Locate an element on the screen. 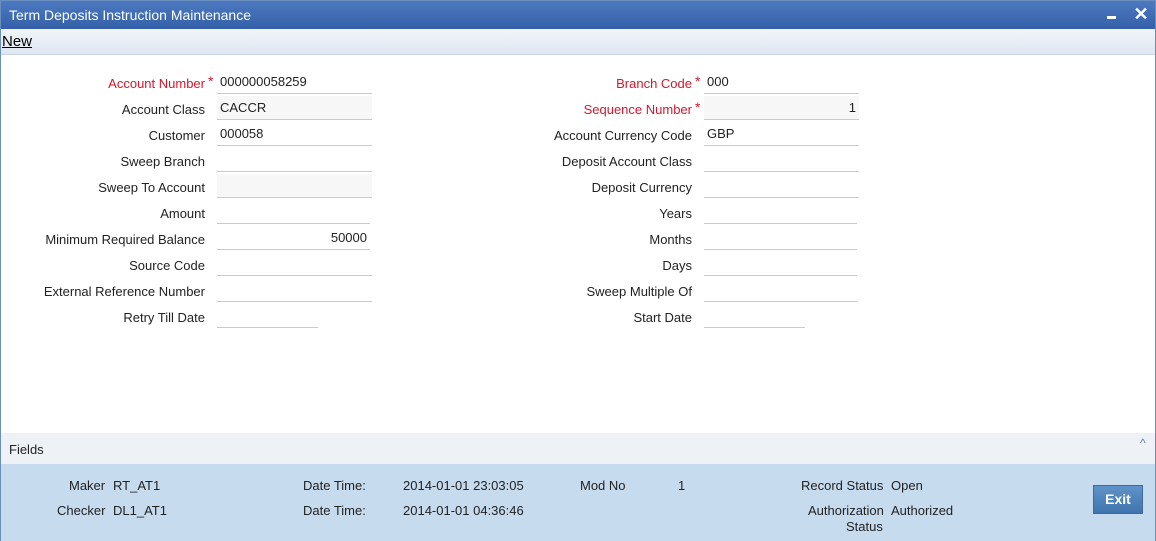 The width and height of the screenshot is (1156, 541). branch-code-label: Branch Code is located at coordinates (654, 83).